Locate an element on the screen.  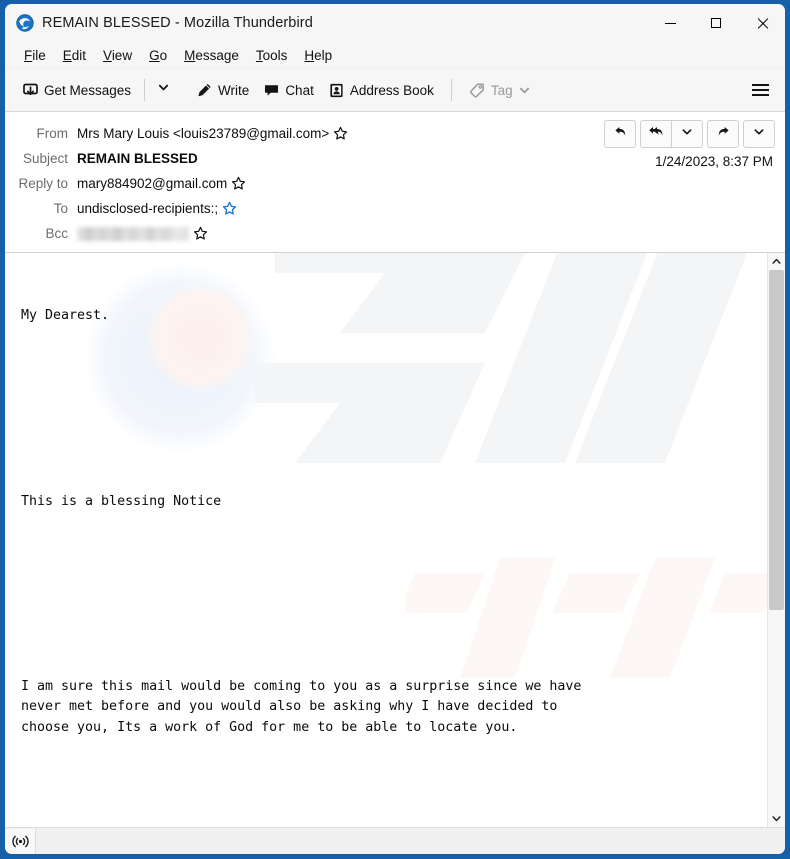
chevron-up-icon is located at coordinates (776, 261).